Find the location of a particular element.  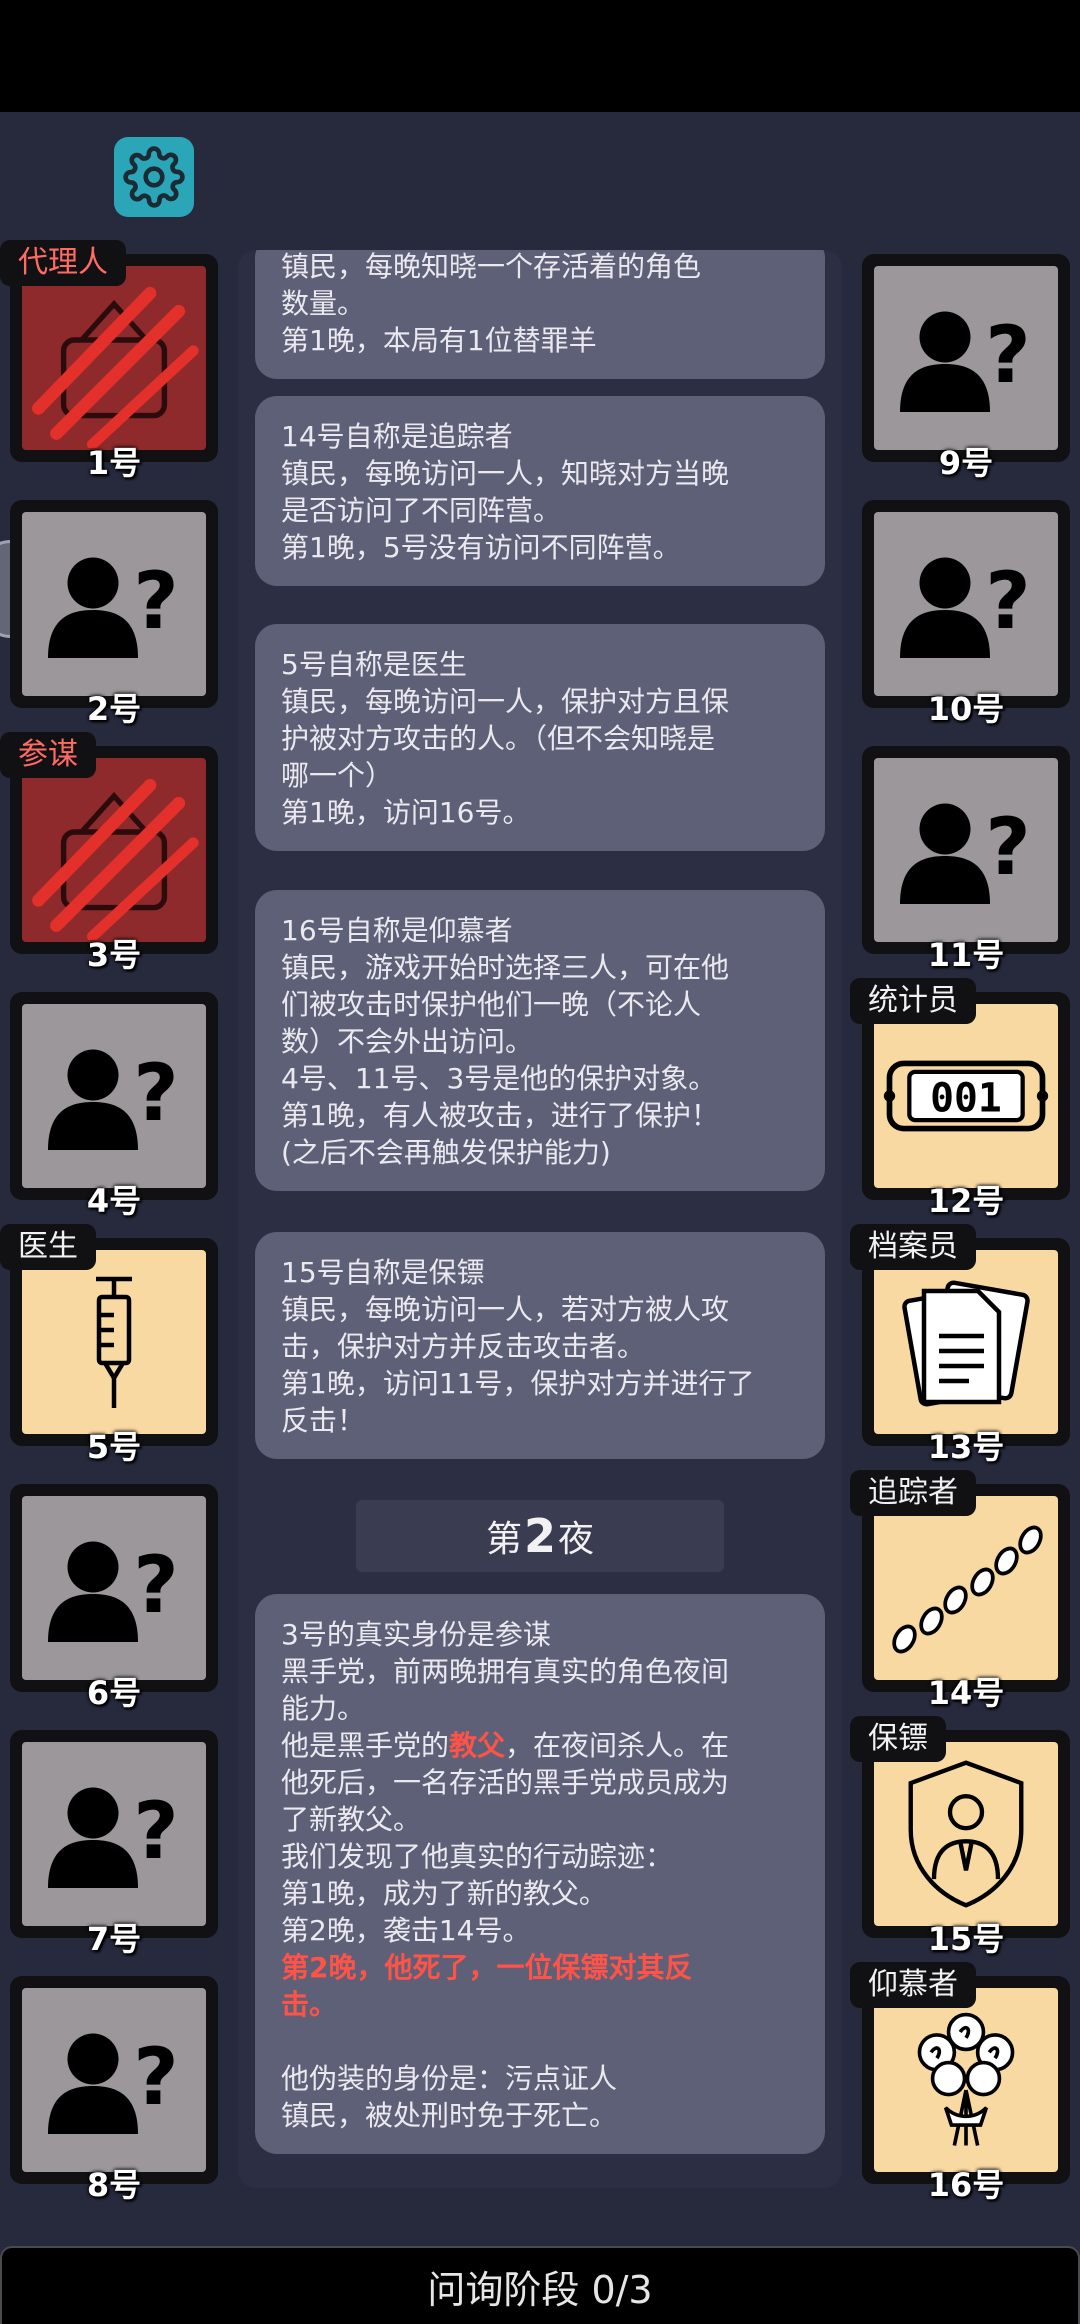

shield-person-icon is located at coordinates (966, 1834).